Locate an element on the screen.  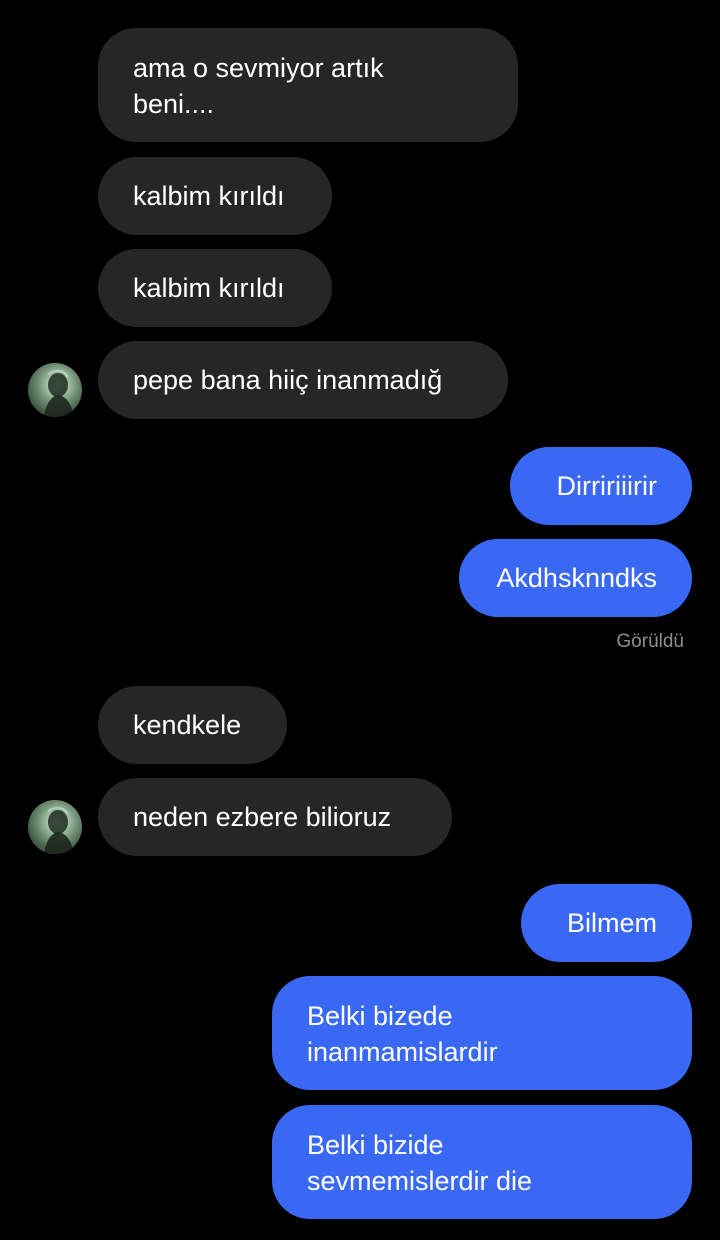
message-text: pepe bana hiiç inanmadığ is located at coordinates (288, 380).